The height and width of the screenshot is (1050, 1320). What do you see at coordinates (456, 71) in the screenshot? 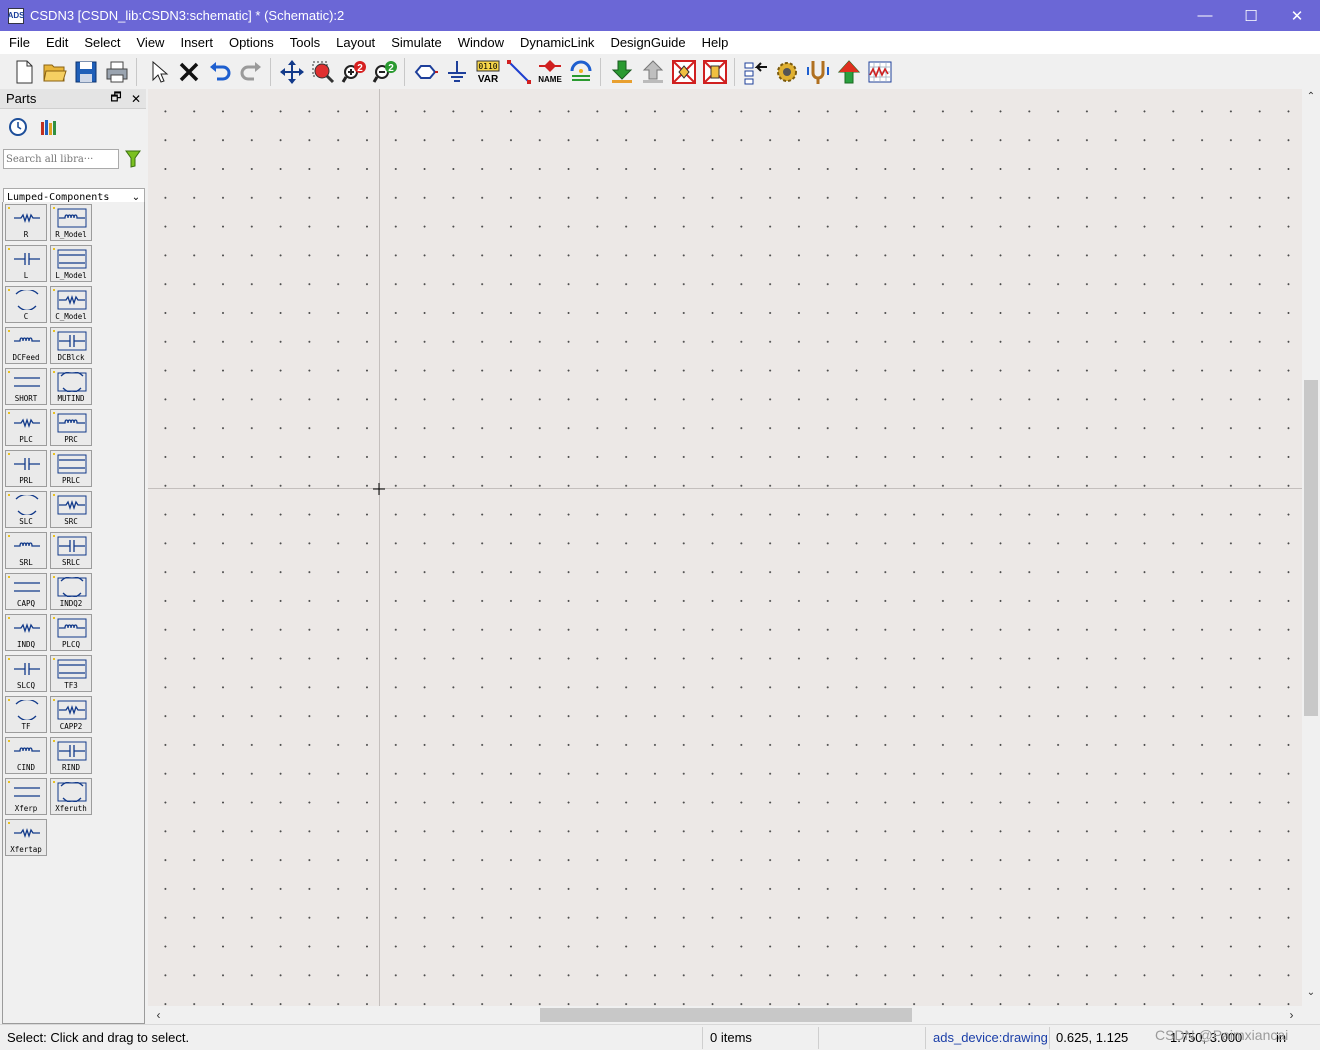
I see `insert-ground-button` at bounding box center [456, 71].